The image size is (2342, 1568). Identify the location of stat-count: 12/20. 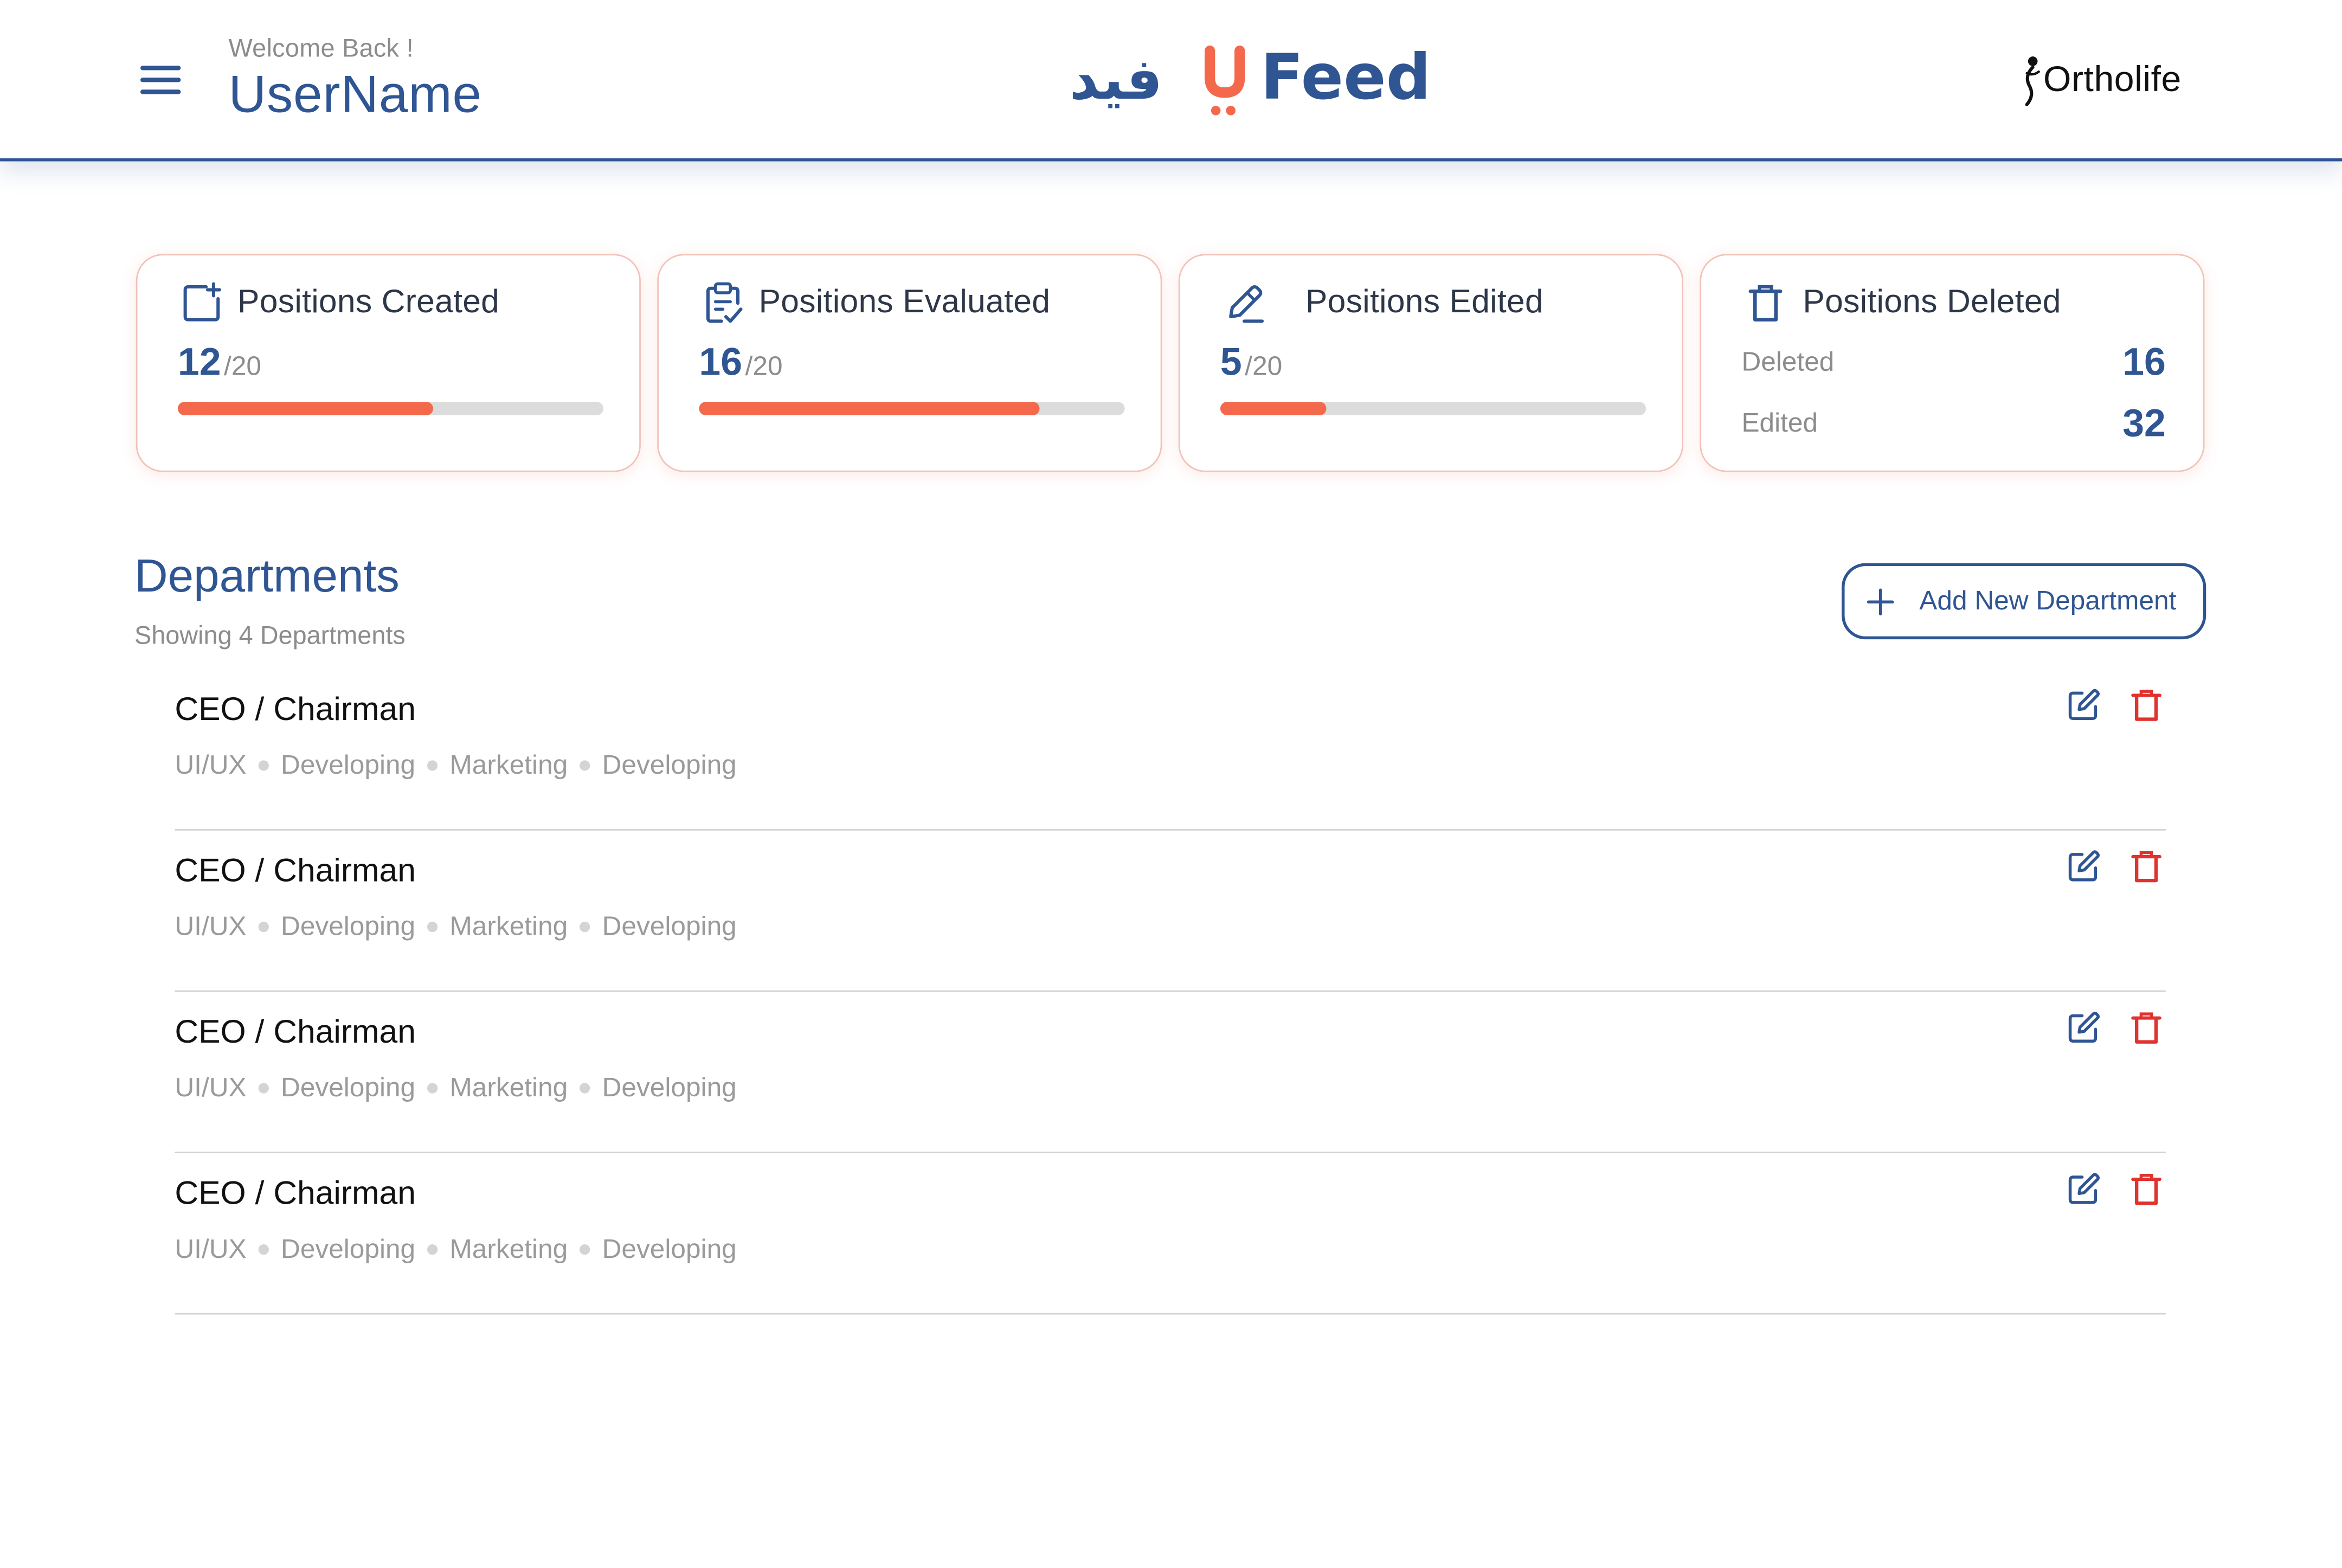
(219, 362).